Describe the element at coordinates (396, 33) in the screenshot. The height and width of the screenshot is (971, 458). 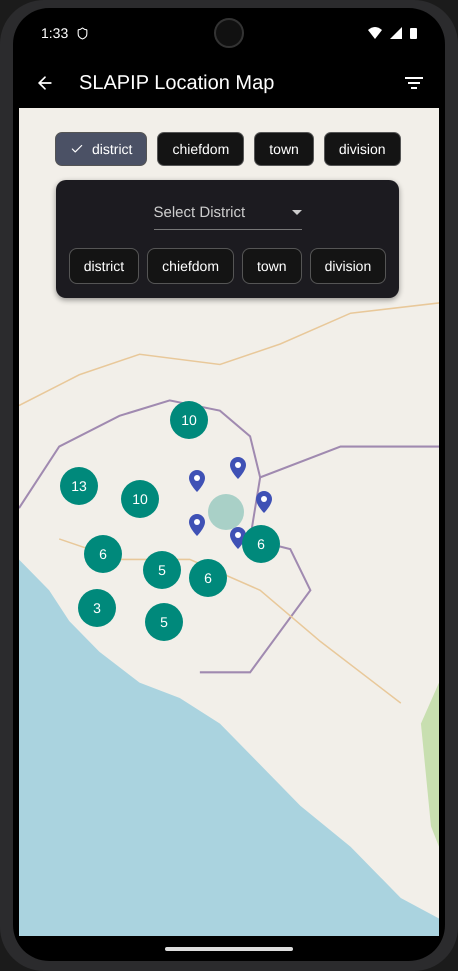
I see `signal-icon` at that location.